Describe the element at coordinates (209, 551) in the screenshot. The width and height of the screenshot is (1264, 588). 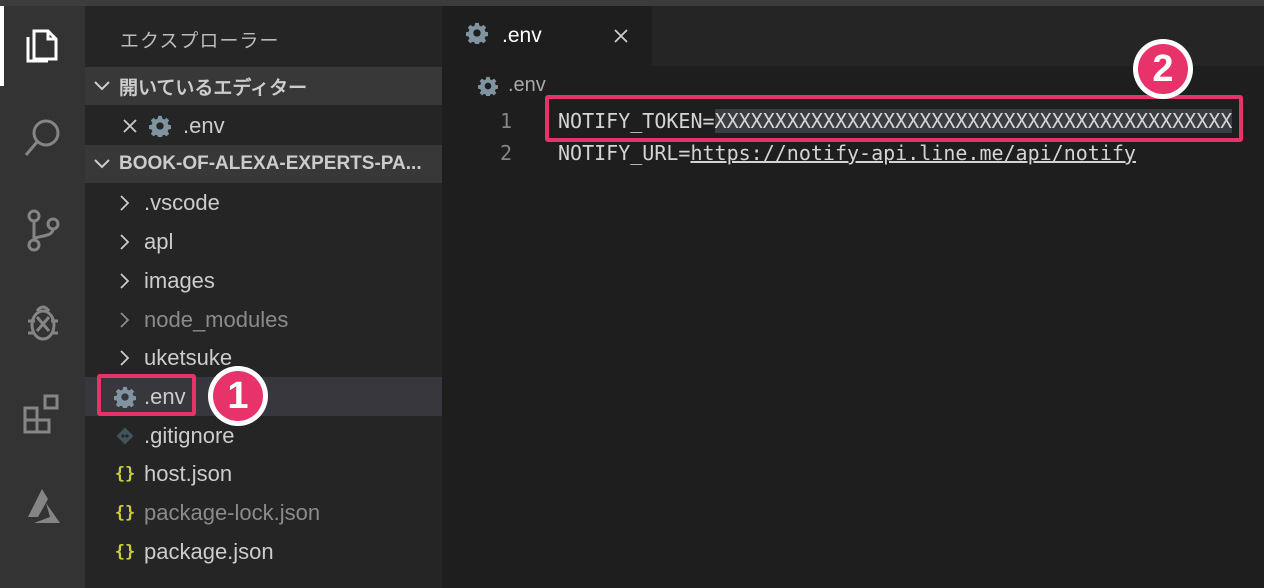
I see `tree-item-label: package.json` at that location.